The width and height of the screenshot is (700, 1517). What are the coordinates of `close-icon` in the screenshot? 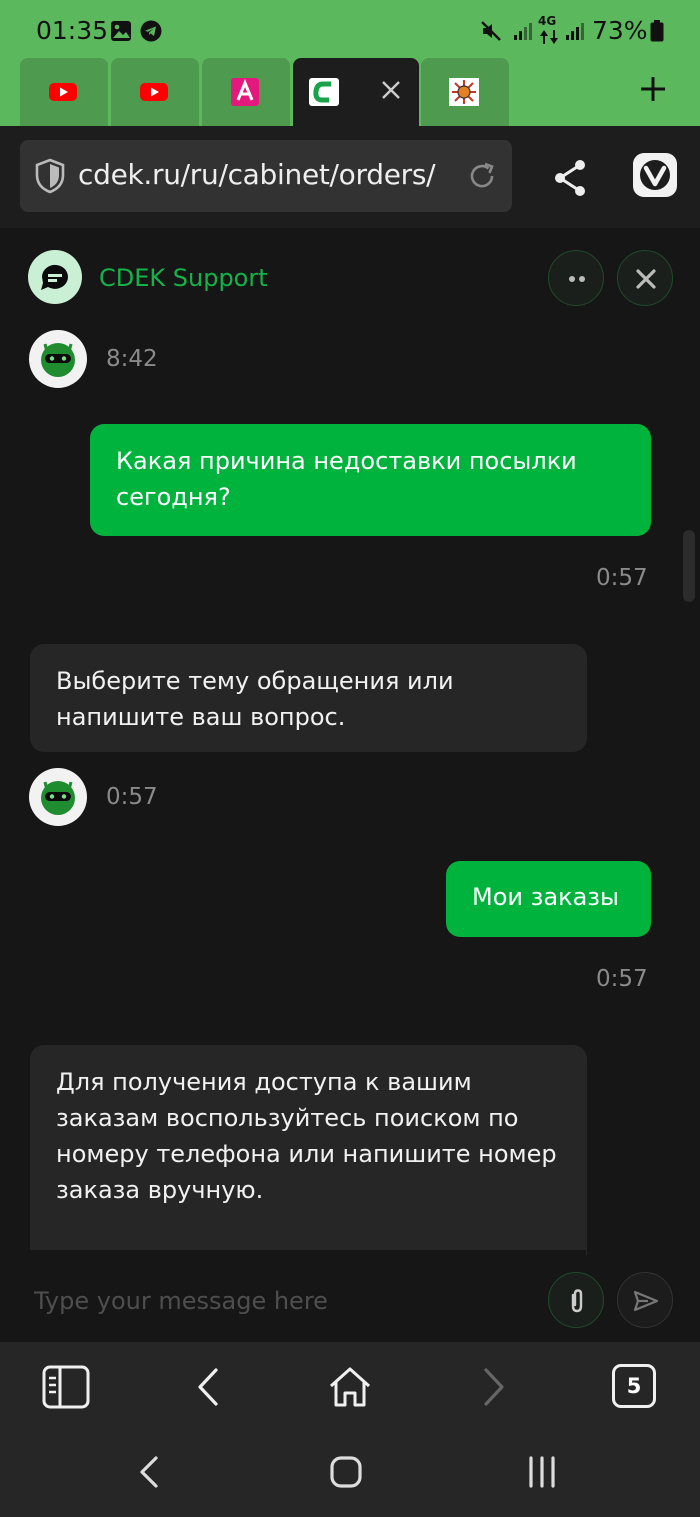 It's located at (646, 279).